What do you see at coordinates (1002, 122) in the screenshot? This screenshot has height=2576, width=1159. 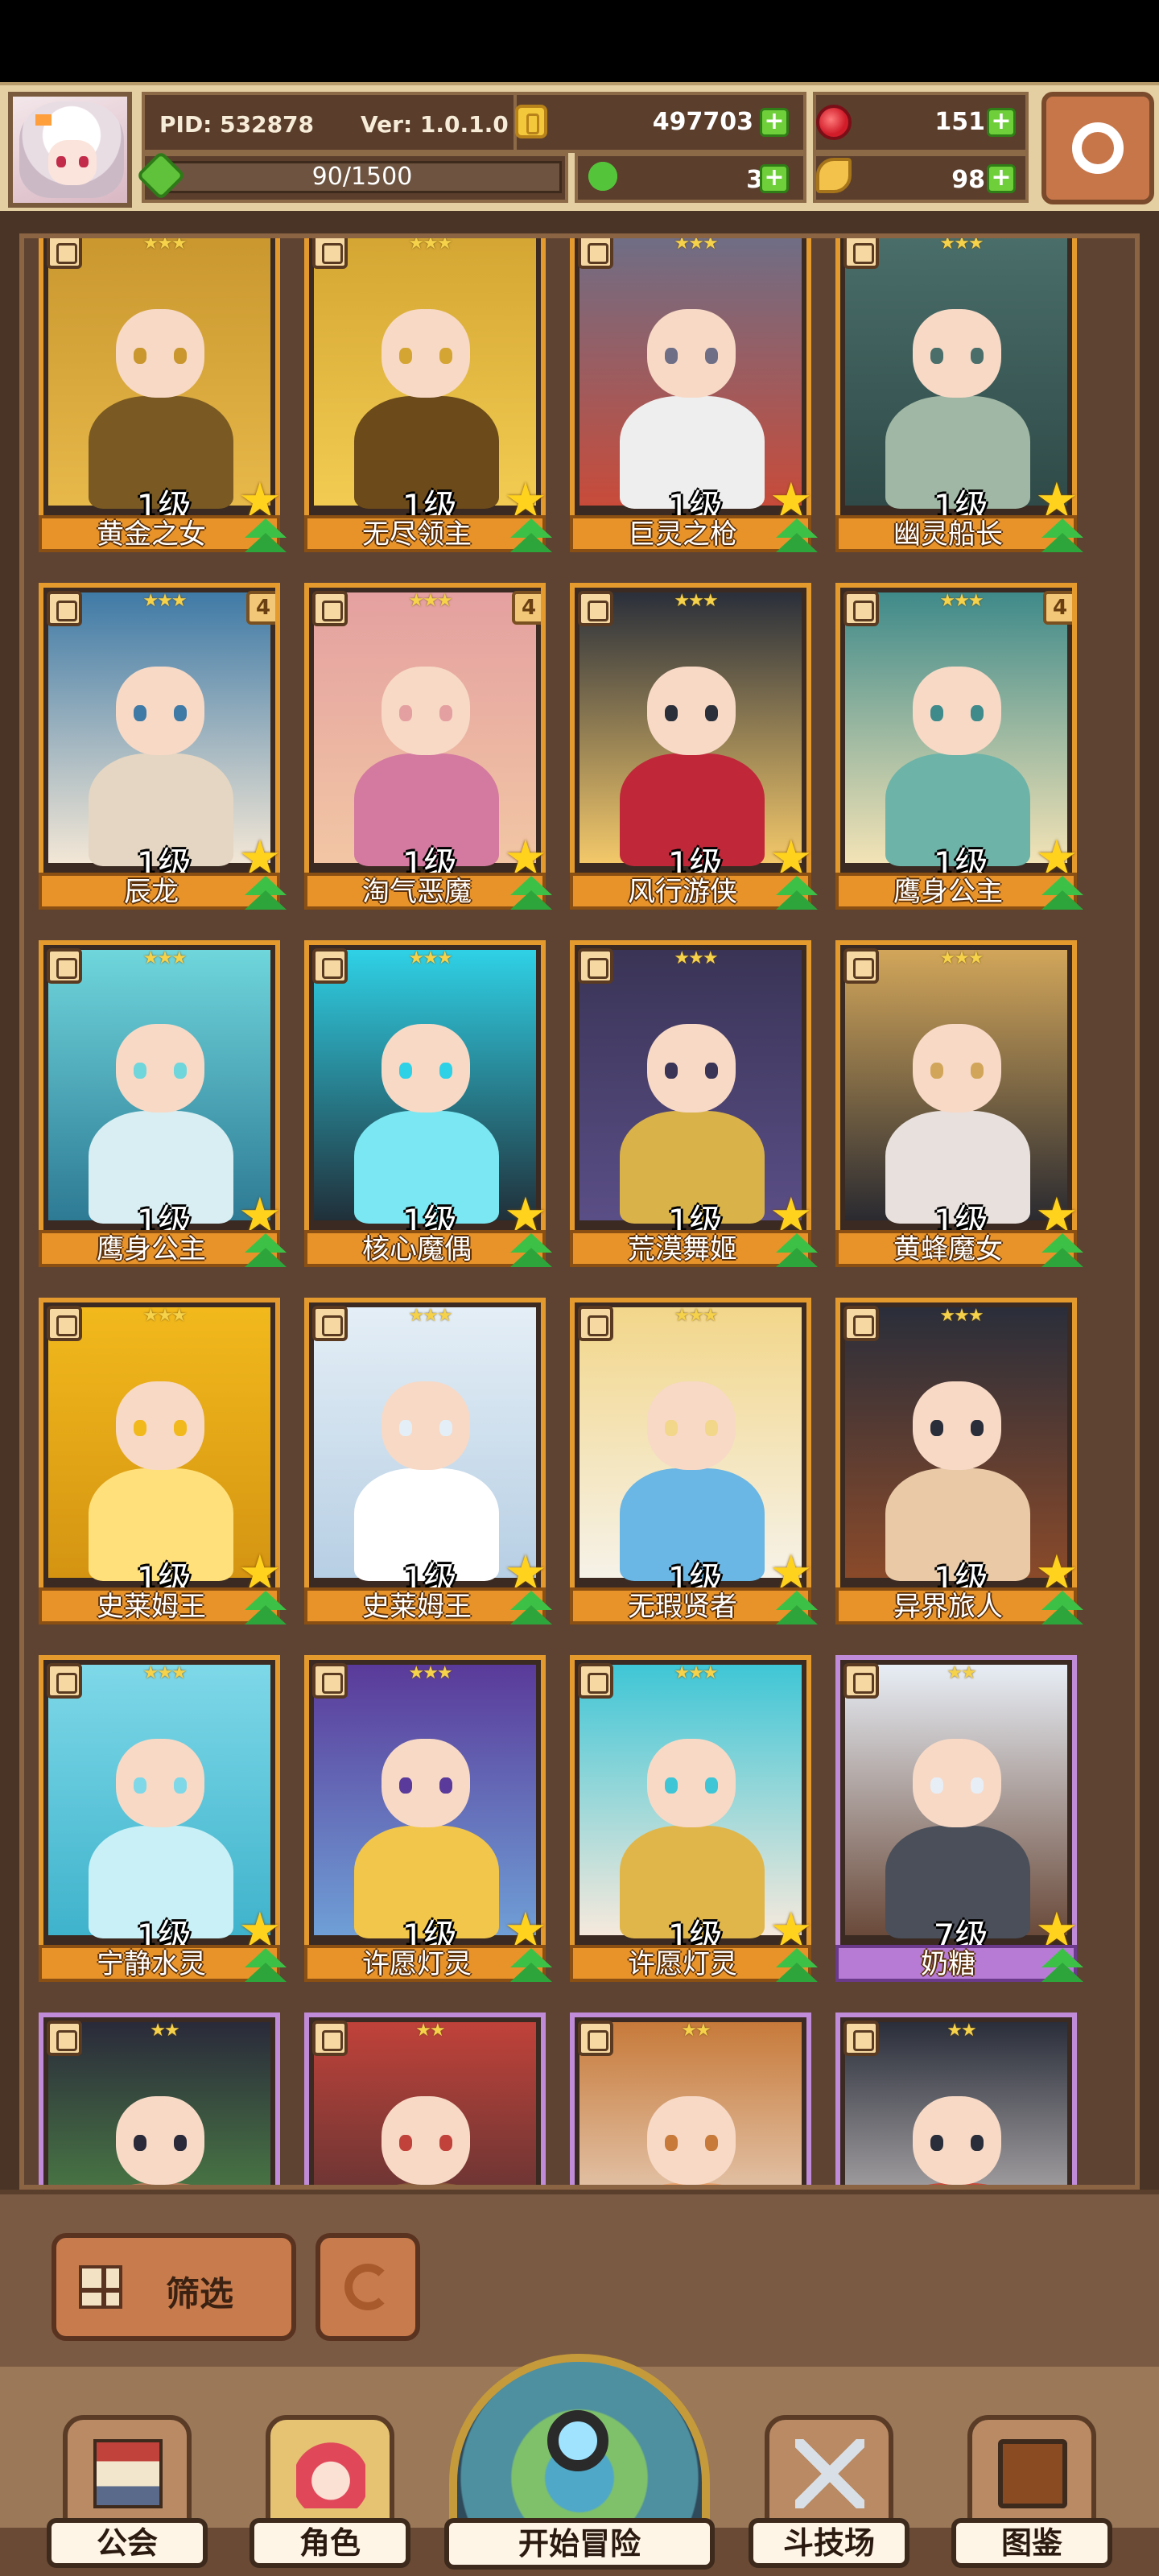 I see `add-ruby-button: +` at bounding box center [1002, 122].